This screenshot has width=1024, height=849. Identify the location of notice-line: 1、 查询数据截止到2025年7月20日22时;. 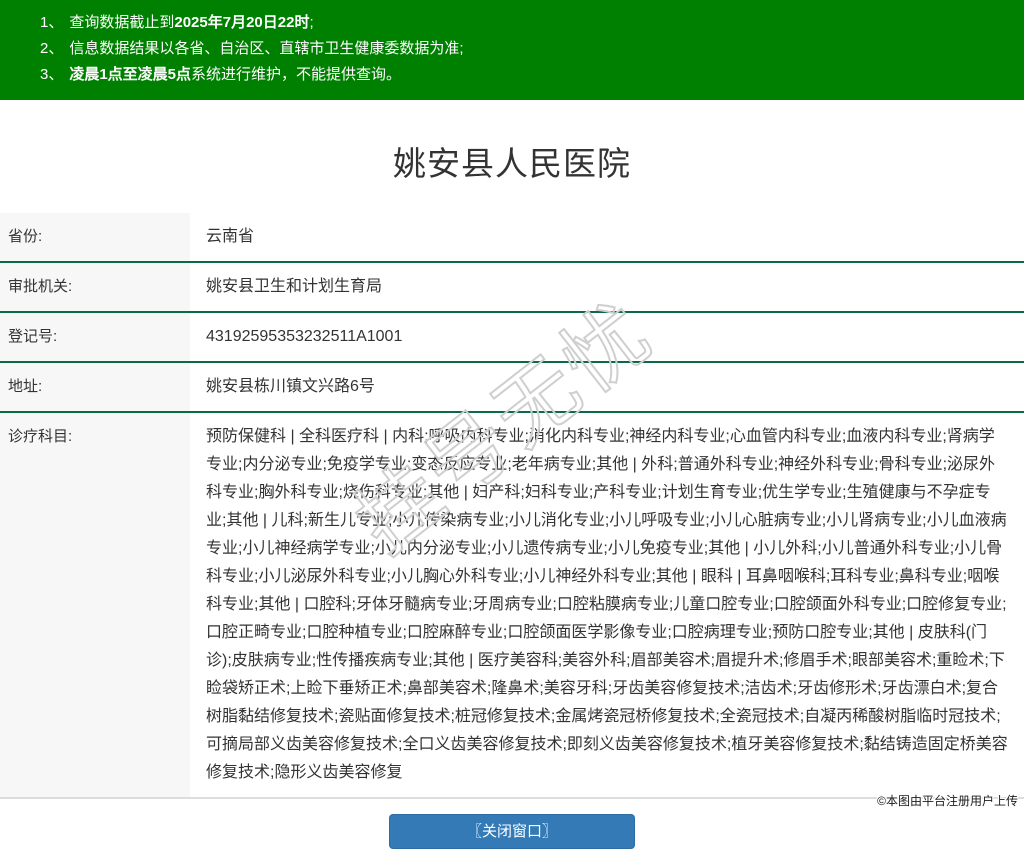
(522, 23).